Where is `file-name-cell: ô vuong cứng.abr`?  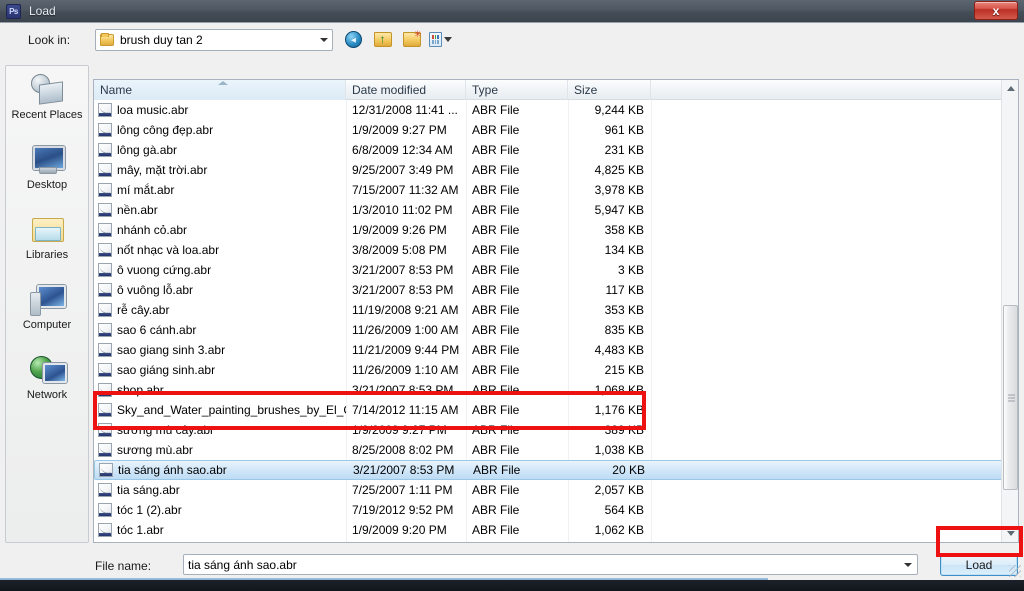 file-name-cell: ô vuong cứng.abr is located at coordinates (220, 270).